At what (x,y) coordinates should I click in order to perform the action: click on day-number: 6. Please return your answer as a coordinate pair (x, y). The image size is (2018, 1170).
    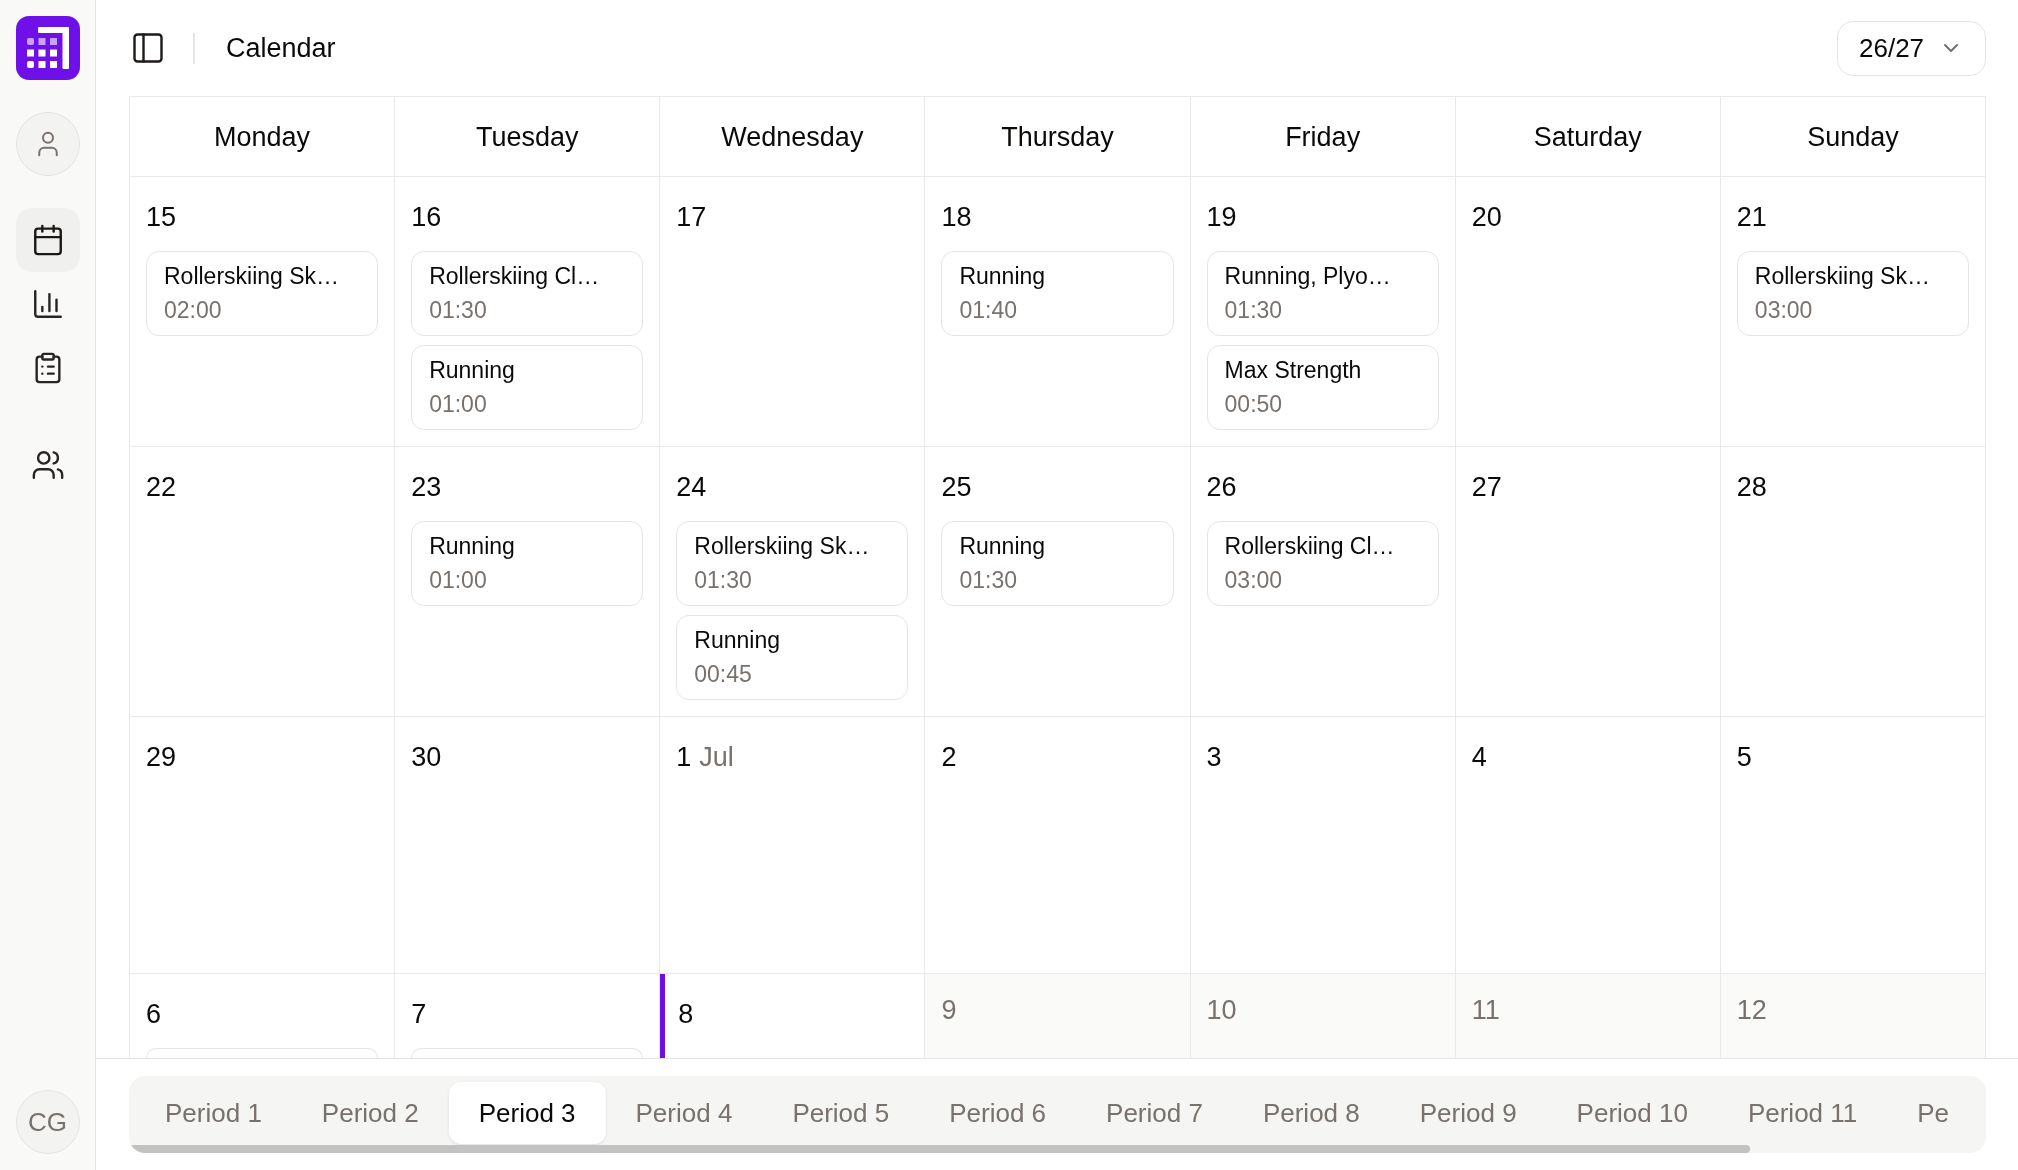
    Looking at the image, I should click on (154, 1014).